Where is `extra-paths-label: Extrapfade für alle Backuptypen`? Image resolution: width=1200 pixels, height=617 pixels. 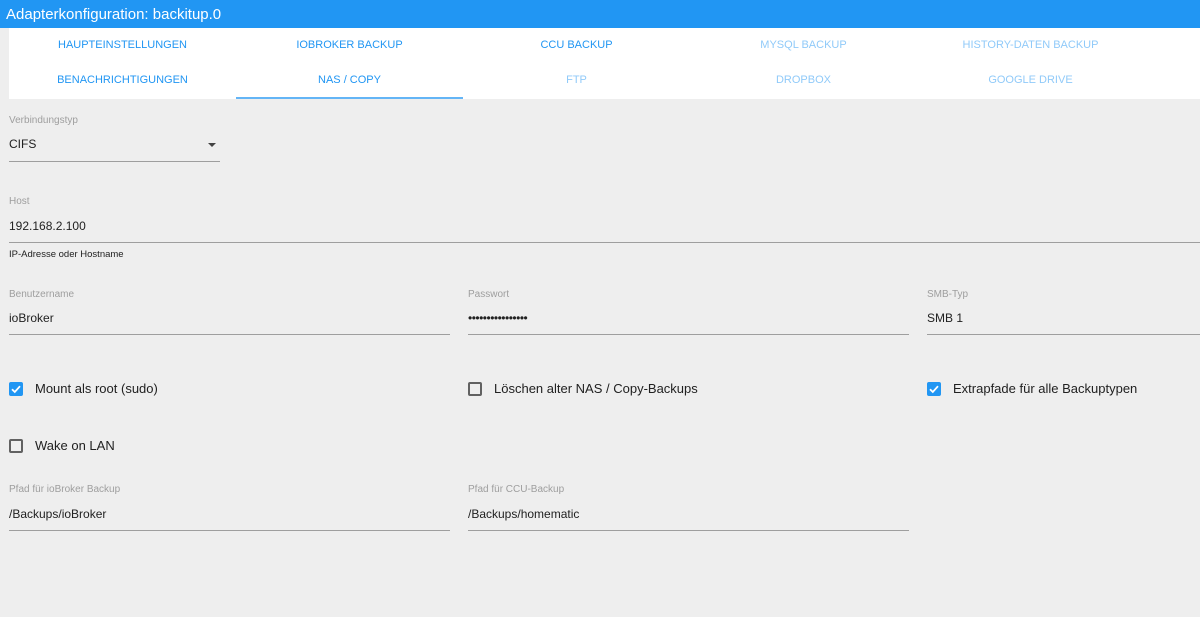
extra-paths-label: Extrapfade für alle Backuptypen is located at coordinates (1045, 388).